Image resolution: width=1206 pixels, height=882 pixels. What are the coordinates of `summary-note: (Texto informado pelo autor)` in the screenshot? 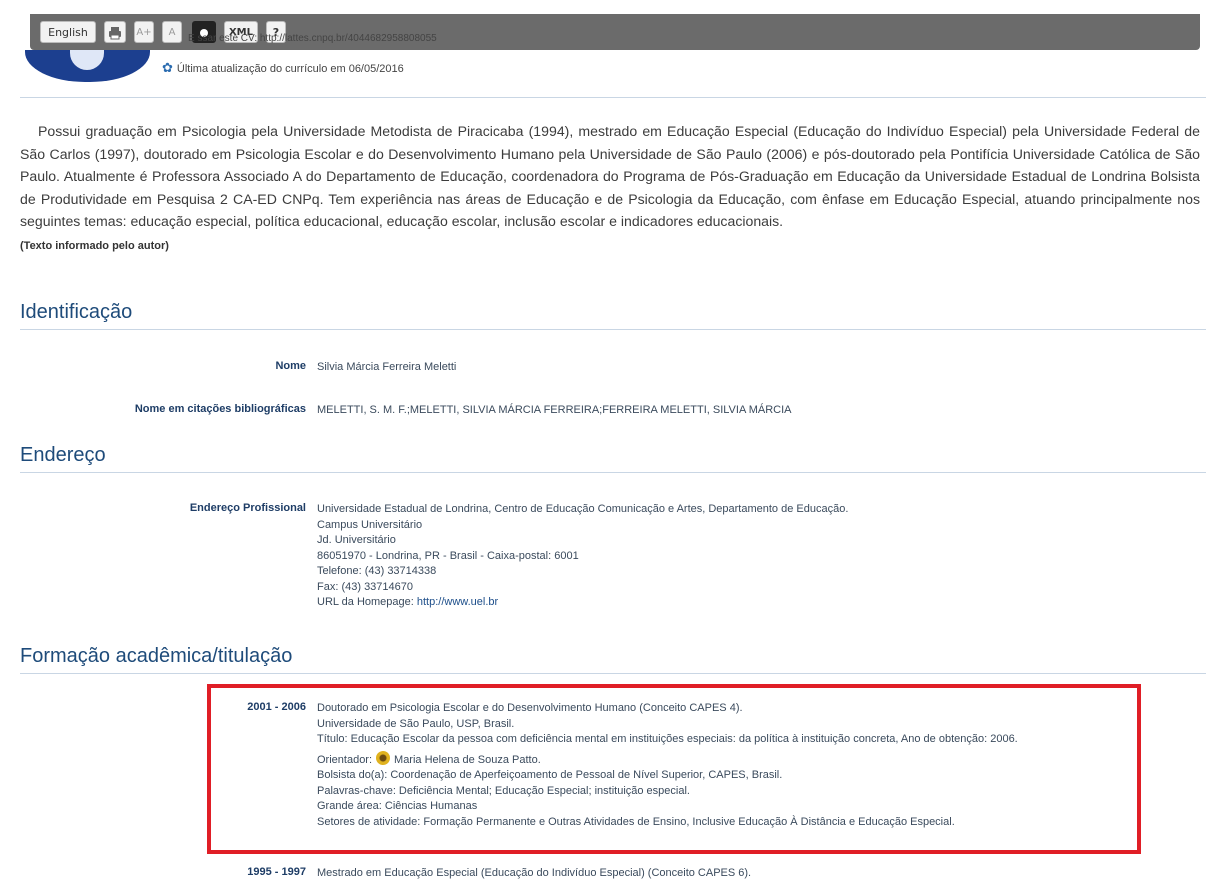 It's located at (94, 246).